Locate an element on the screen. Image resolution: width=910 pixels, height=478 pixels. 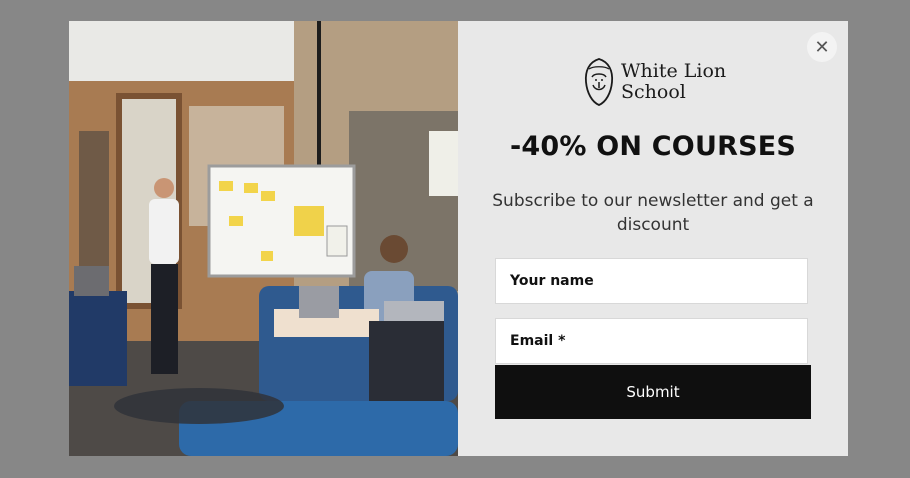
close-button: ✕ is located at coordinates (822, 47).